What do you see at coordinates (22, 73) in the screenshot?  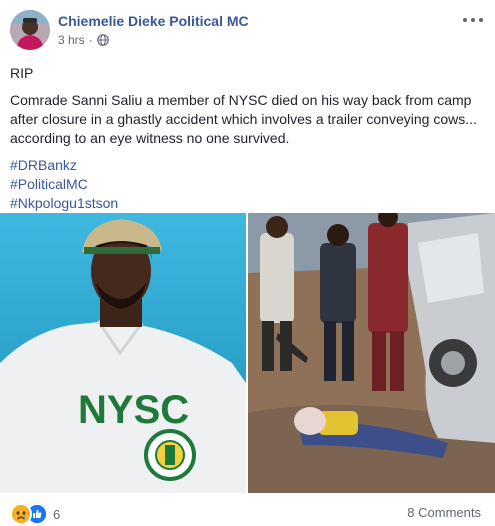 I see `post-text-rip: RIP` at bounding box center [22, 73].